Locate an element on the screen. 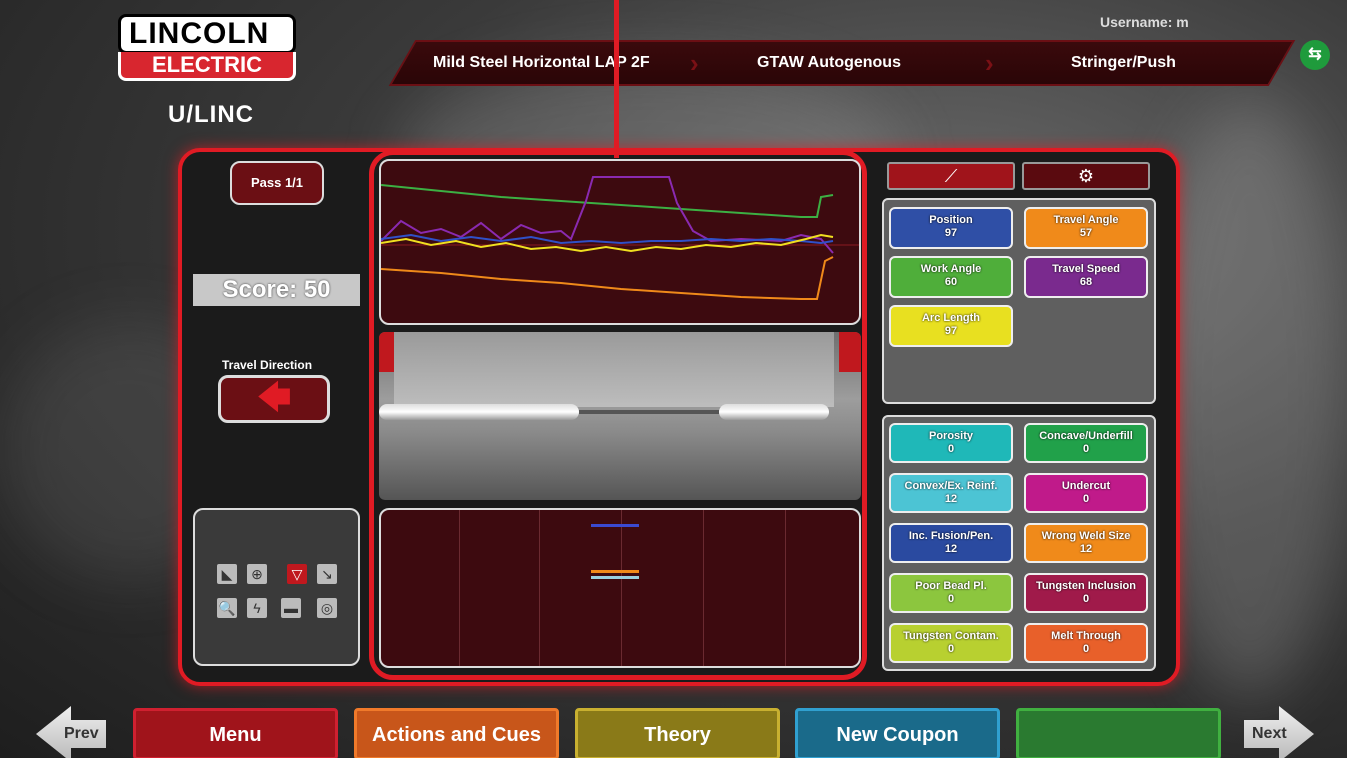  parameter-graph is located at coordinates (620, 242).